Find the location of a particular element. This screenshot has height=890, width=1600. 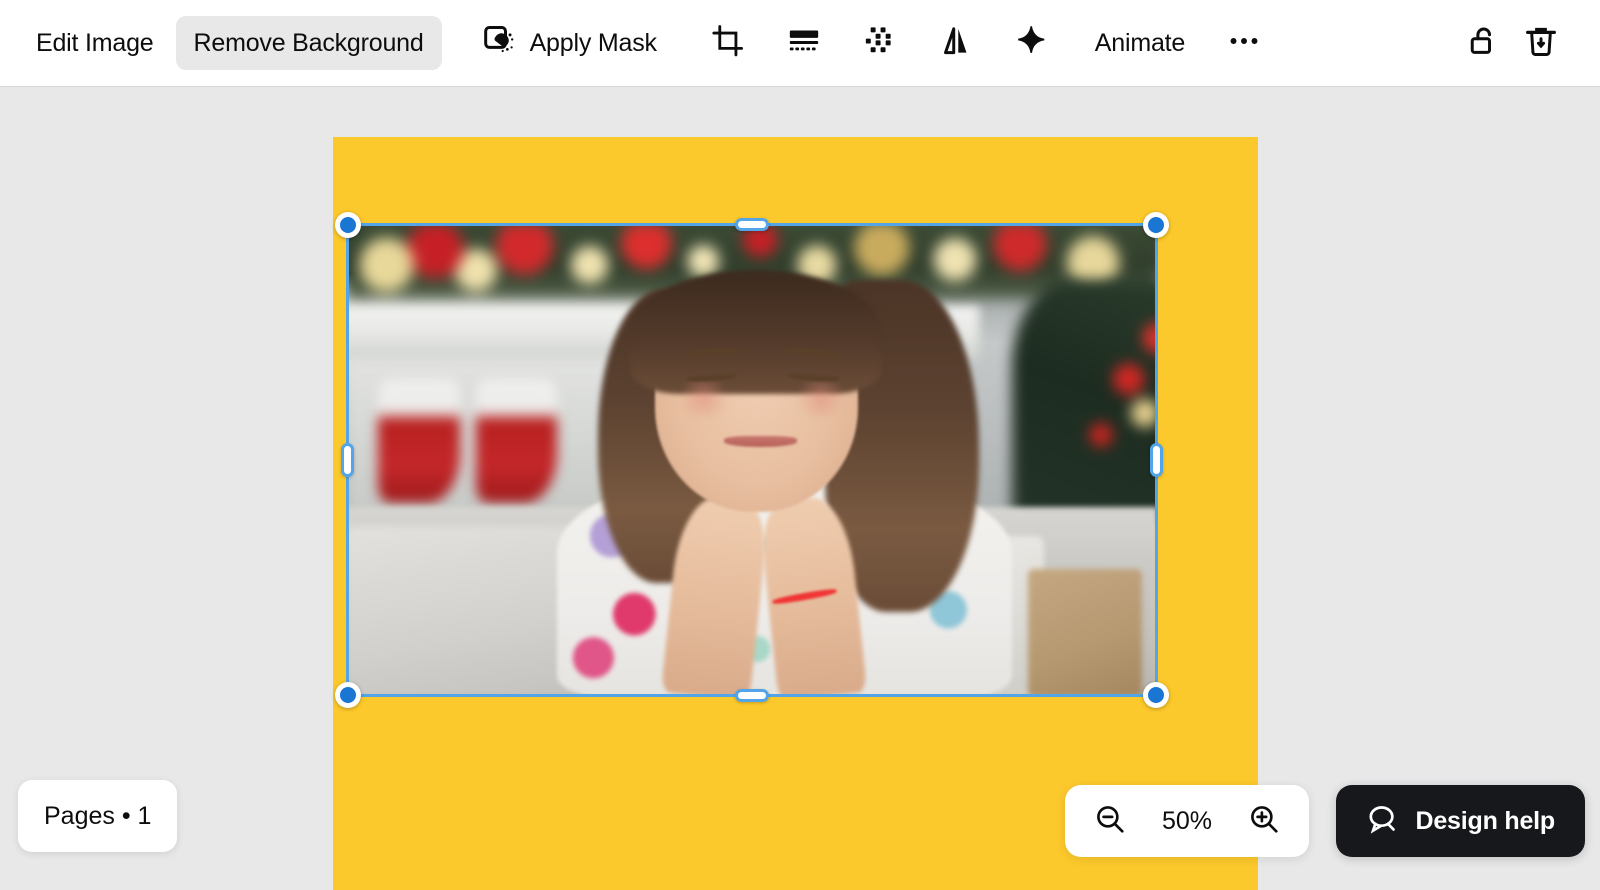

resize-handle-top is located at coordinates (752, 224).